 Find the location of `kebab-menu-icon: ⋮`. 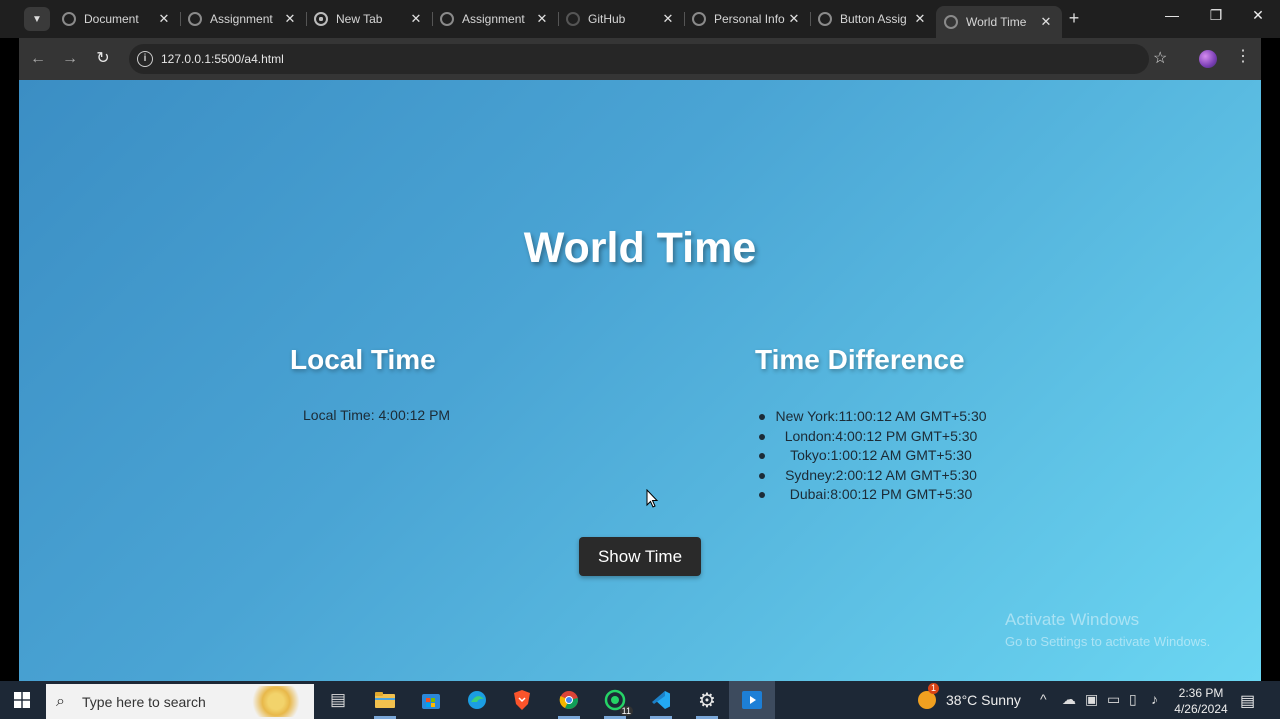

kebab-menu-icon: ⋮ is located at coordinates (1243, 56).